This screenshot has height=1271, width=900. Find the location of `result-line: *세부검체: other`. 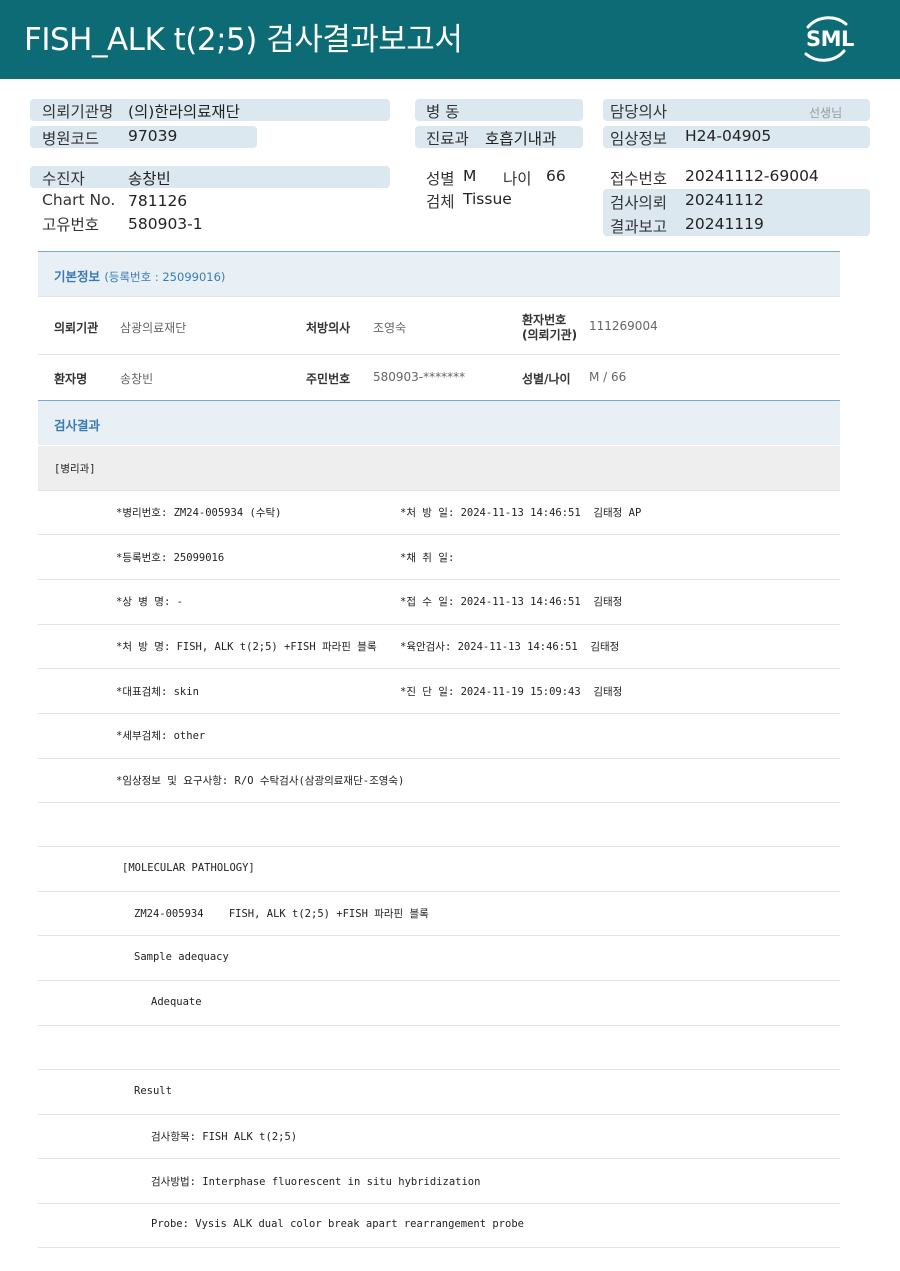

result-line: *세부검체: other is located at coordinates (161, 736).